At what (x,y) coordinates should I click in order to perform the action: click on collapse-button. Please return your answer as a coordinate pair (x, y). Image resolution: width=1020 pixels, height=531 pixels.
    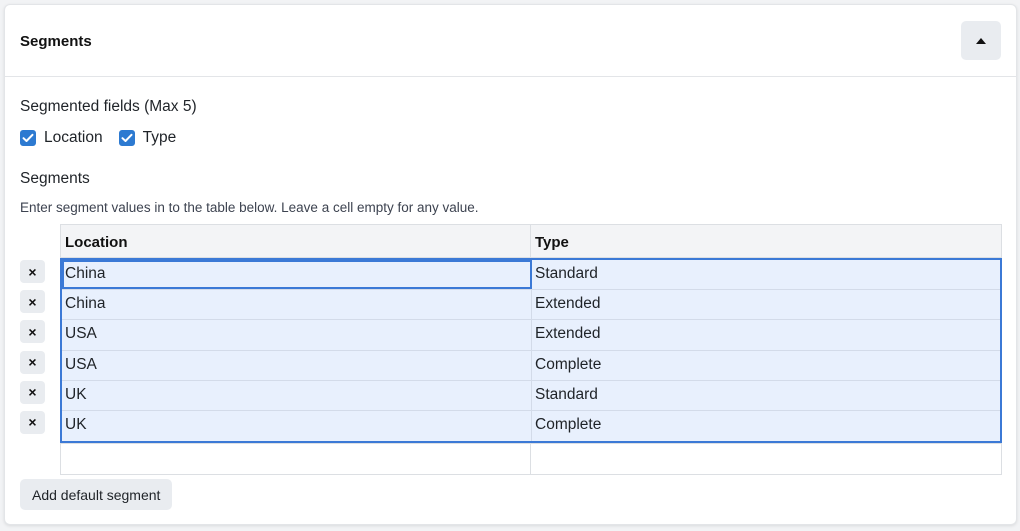
    Looking at the image, I should click on (981, 40).